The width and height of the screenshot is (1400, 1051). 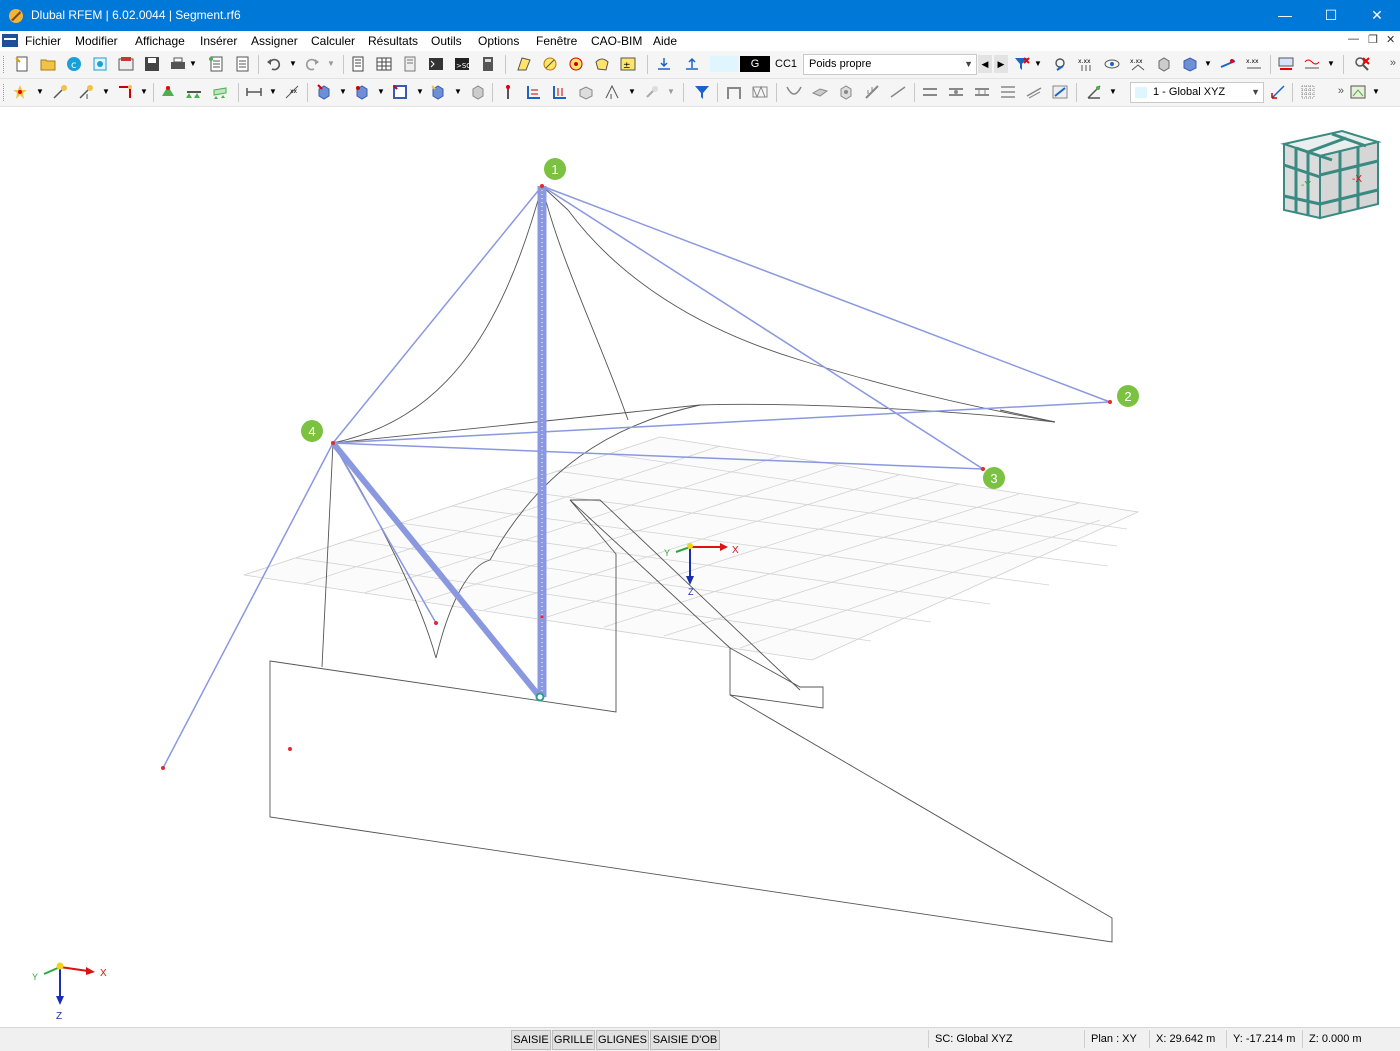 What do you see at coordinates (846, 92) in the screenshot?
I see `solid-icon` at bounding box center [846, 92].